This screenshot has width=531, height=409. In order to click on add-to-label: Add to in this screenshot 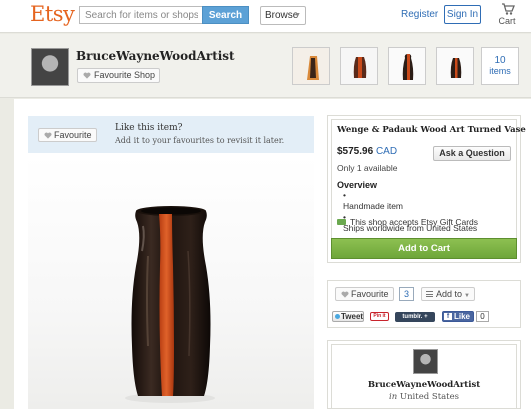, I will do `click(449, 294)`.